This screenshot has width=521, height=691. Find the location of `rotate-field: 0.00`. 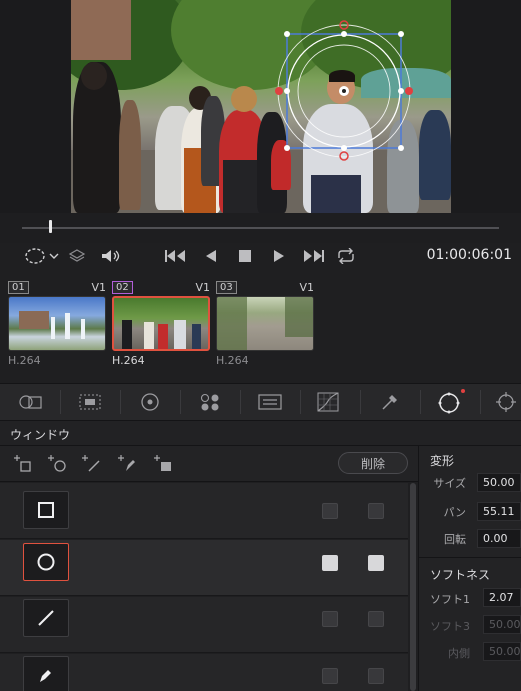

rotate-field: 0.00 is located at coordinates (499, 538).